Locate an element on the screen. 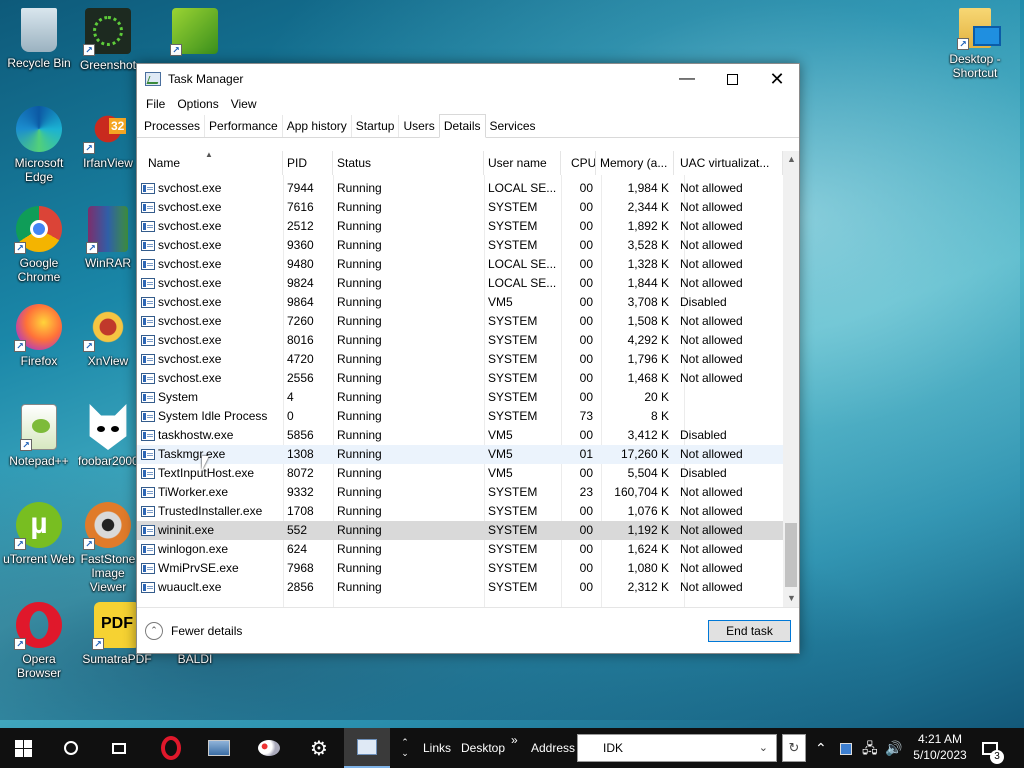  desktop-icon-desktop-shortcut: ↗ Desktop - Shortcut is located at coordinates (975, 44).